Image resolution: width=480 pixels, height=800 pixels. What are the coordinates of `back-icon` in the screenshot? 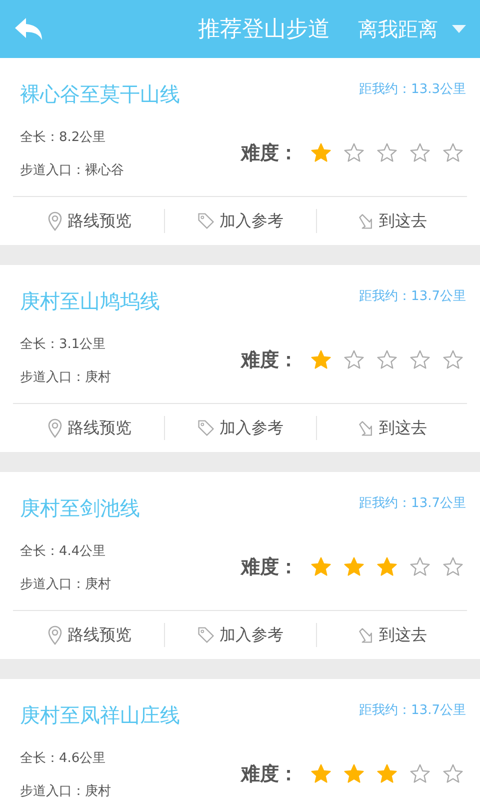 It's located at (29, 29).